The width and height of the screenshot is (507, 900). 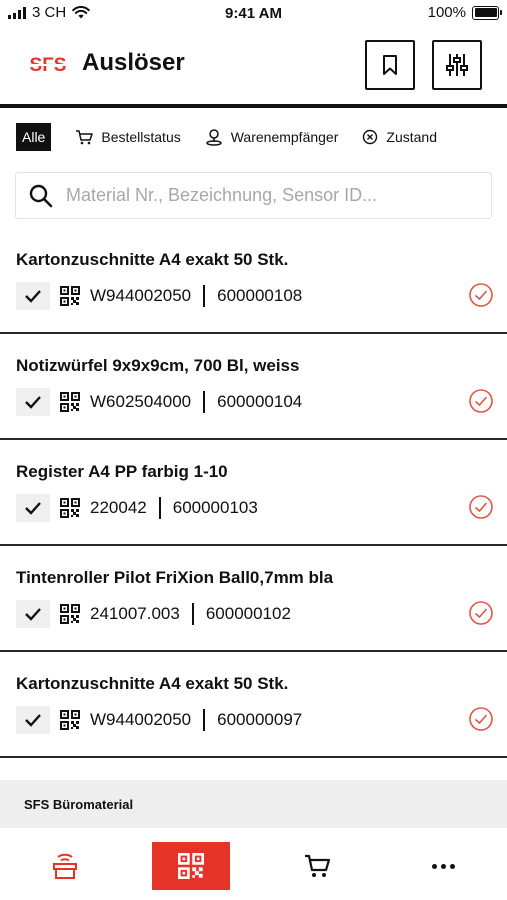 I want to click on item-meta: W944002050 600000108, so click(x=159, y=296).